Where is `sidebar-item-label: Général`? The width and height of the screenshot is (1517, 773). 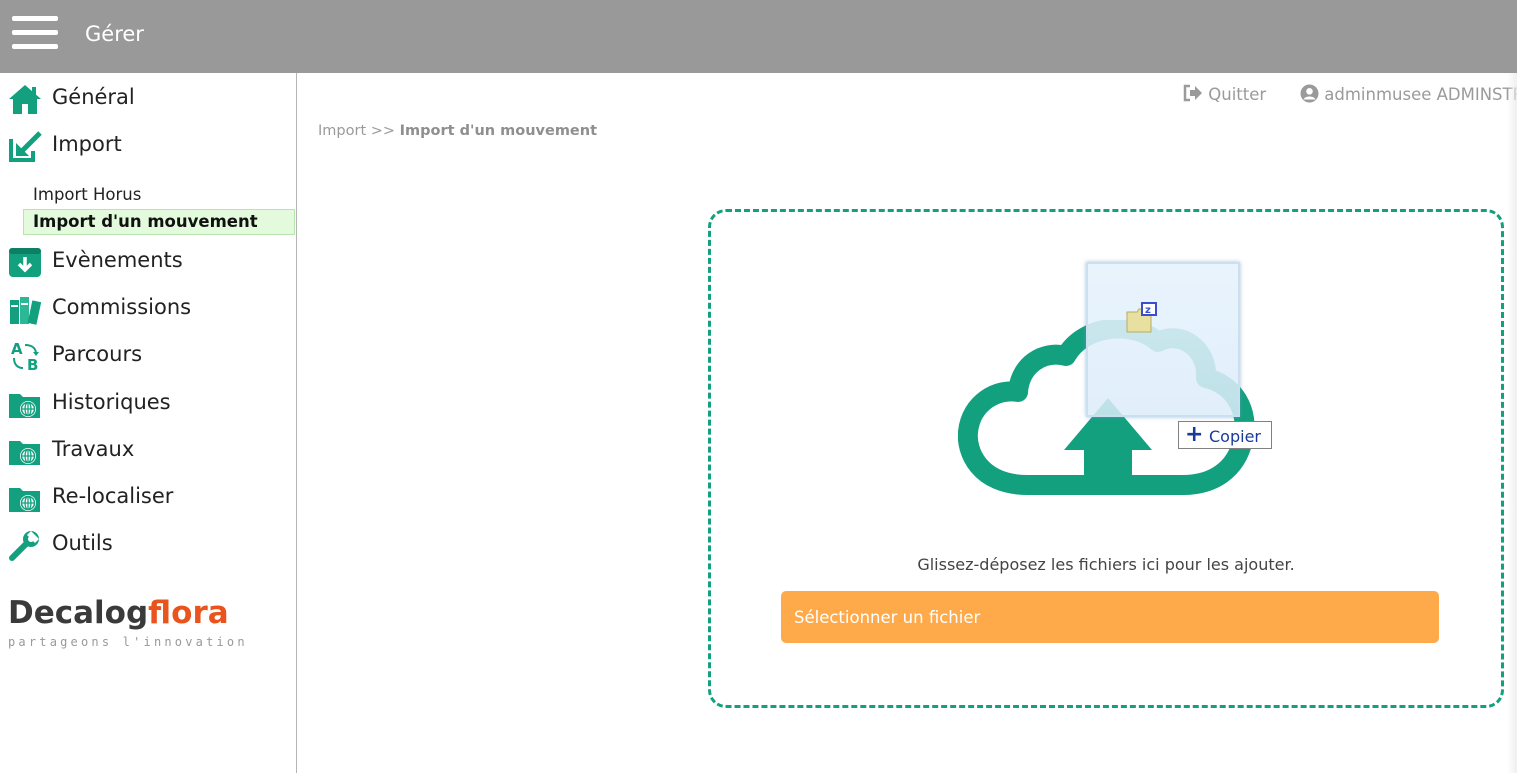 sidebar-item-label: Général is located at coordinates (93, 97).